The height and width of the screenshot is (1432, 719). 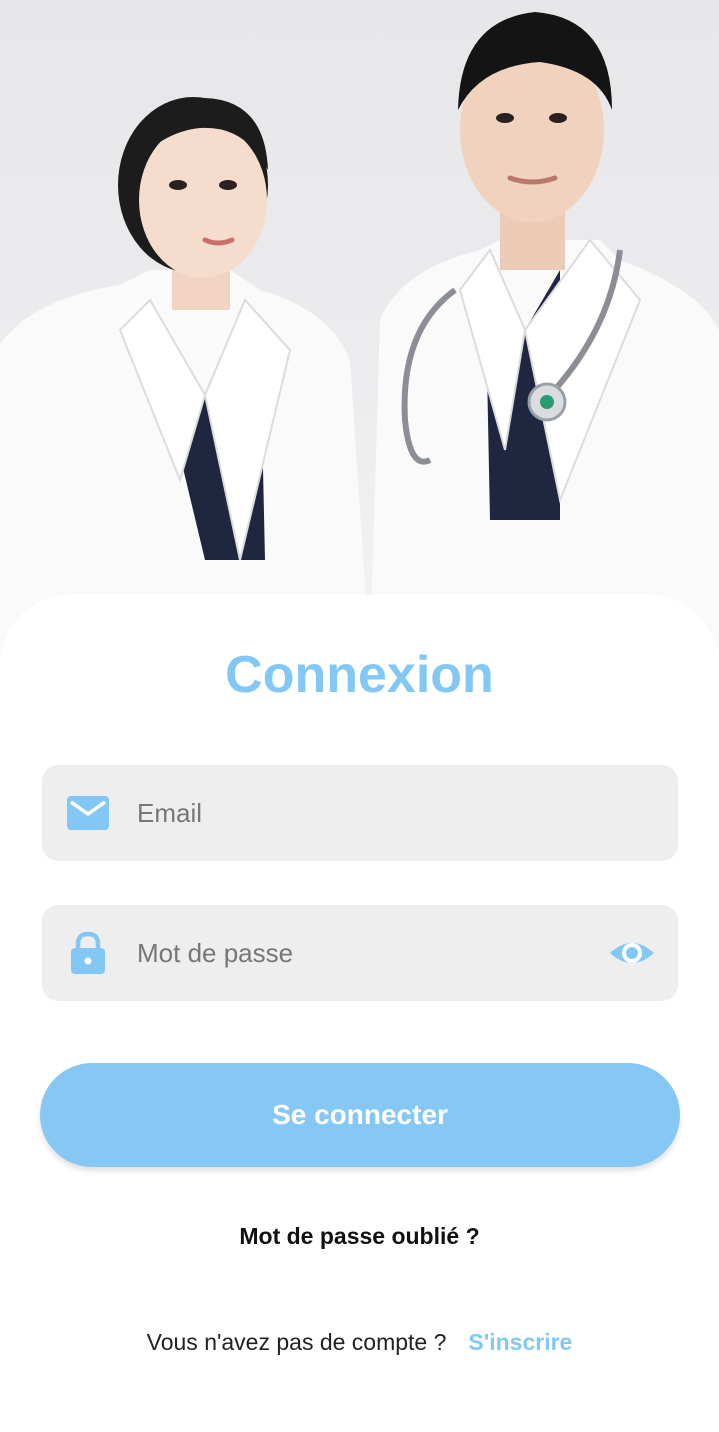 What do you see at coordinates (360, 1115) in the screenshot?
I see `login-button: Se connecter` at bounding box center [360, 1115].